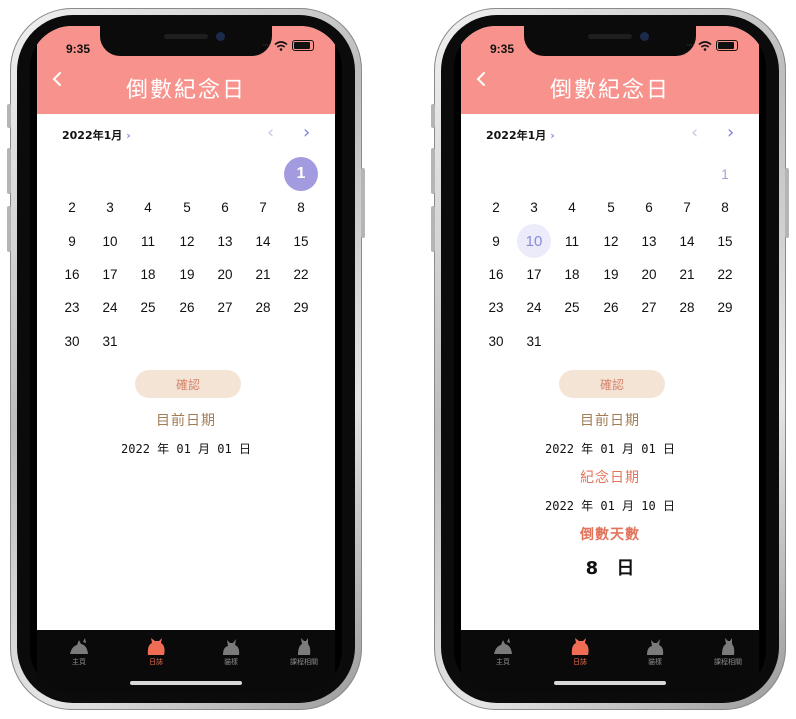 The width and height of the screenshot is (796, 719). I want to click on calendar-day-selected: 1, so click(301, 174).